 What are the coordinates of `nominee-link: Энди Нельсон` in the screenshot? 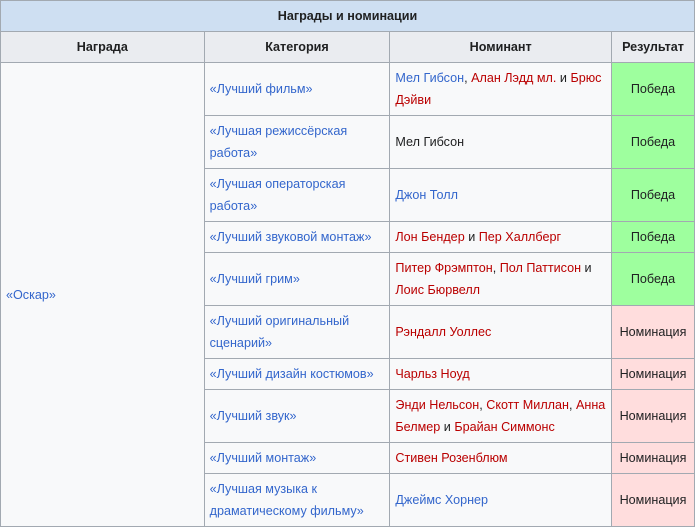 It's located at (437, 405).